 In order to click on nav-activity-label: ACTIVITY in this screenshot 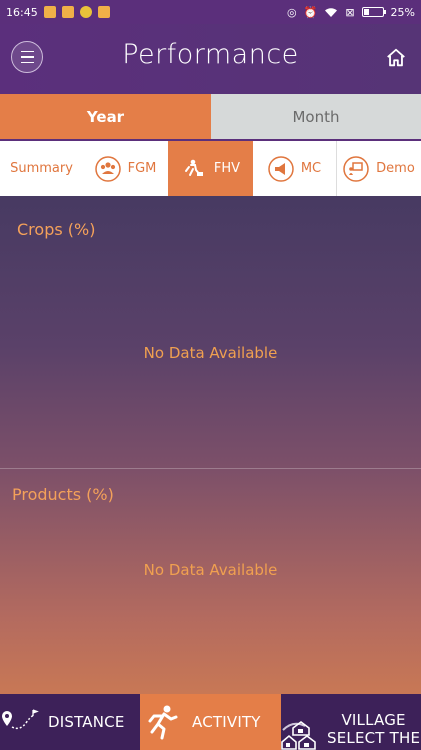, I will do `click(226, 722)`.